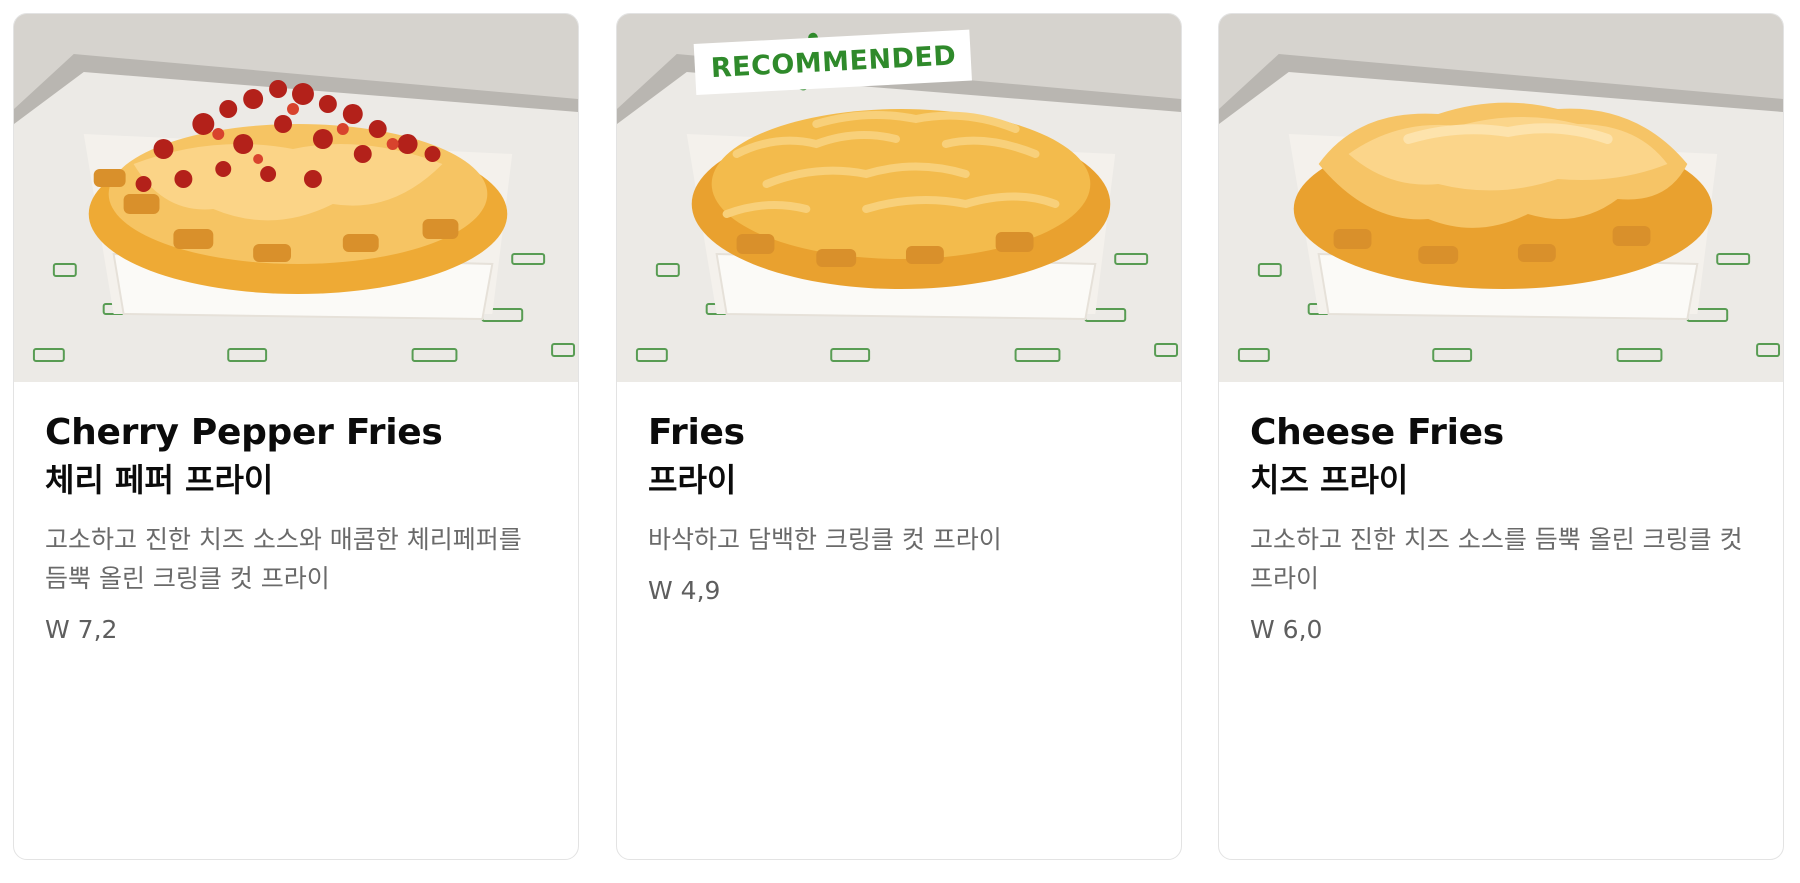 Image resolution: width=1800 pixels, height=883 pixels. What do you see at coordinates (696, 432) in the screenshot?
I see `product-name-en: Fries` at bounding box center [696, 432].